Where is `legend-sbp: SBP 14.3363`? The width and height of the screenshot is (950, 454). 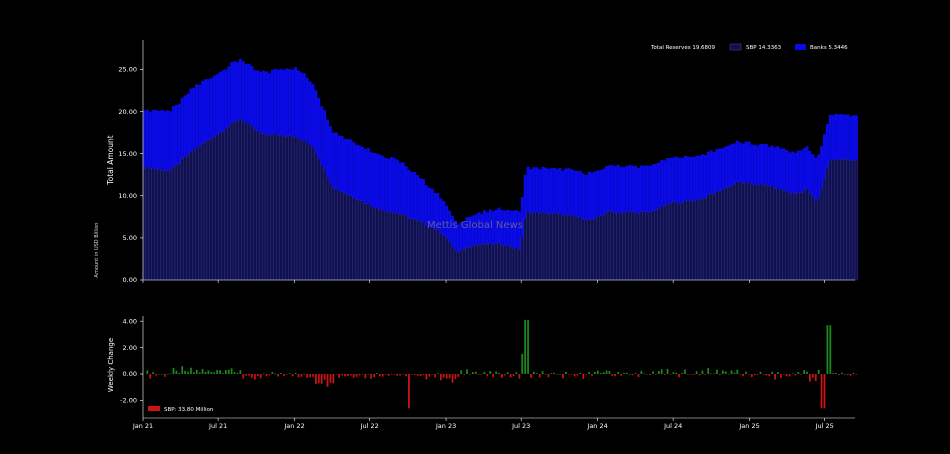
legend-sbp: SBP 14.3363 is located at coordinates (764, 48).